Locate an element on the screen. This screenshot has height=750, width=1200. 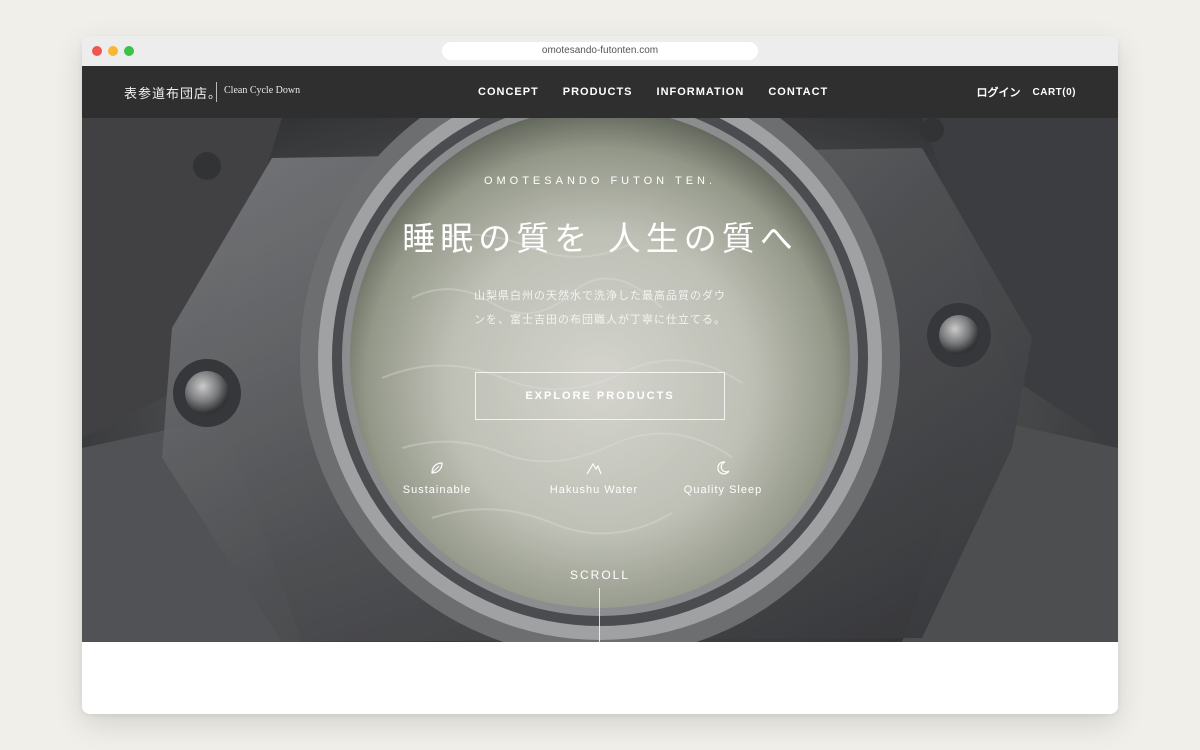
nav-information: INFORMATION is located at coordinates (701, 92).